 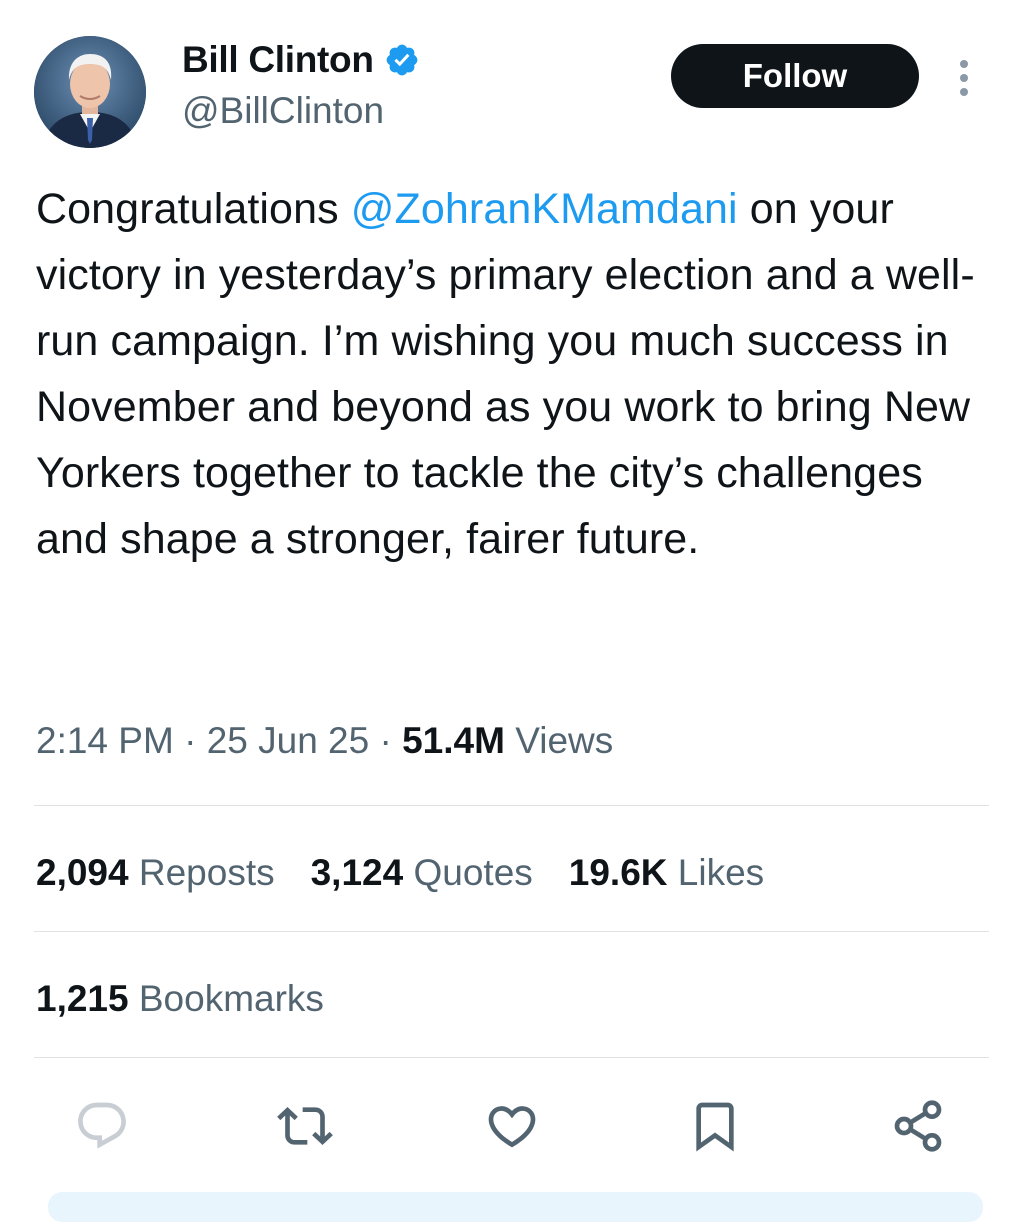 I want to click on views-label: Views, so click(x=559, y=740).